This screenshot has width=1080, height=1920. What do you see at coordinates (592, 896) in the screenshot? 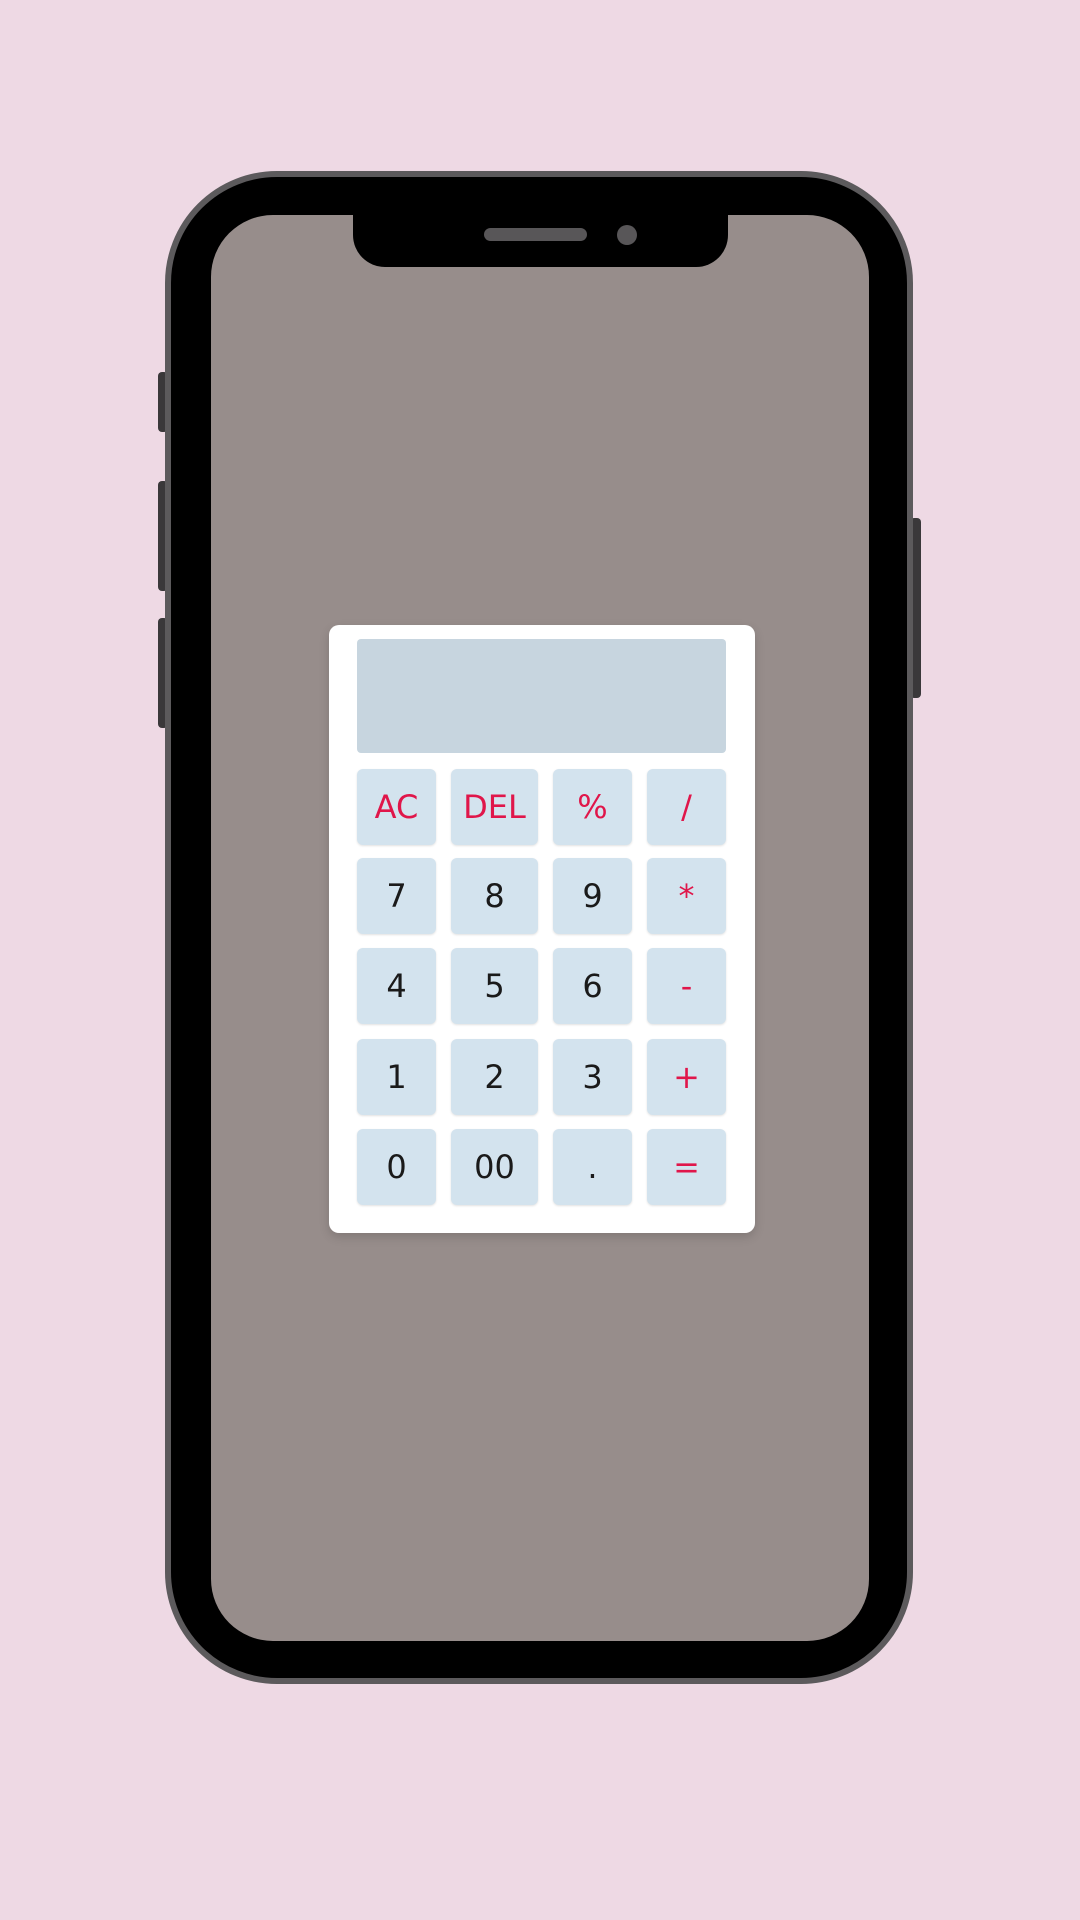
I see `digit-9-button: 9` at bounding box center [592, 896].